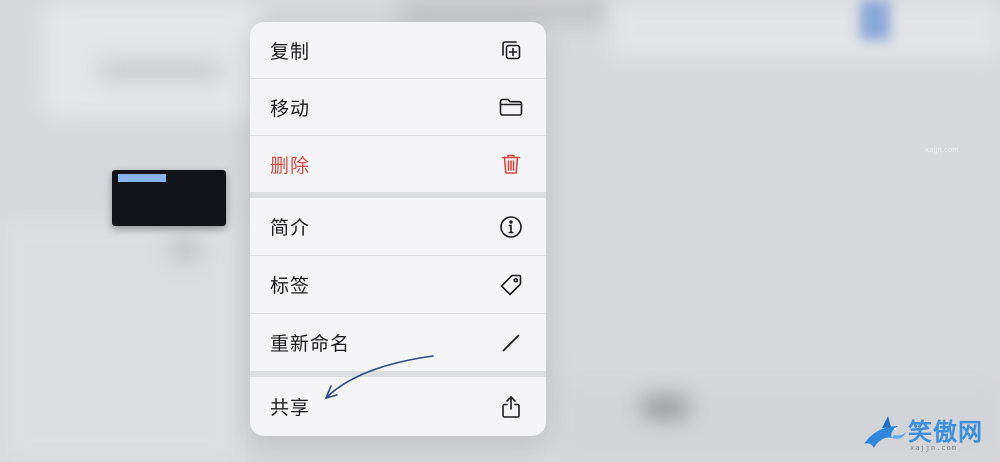 This screenshot has height=462, width=1000. Describe the element at coordinates (511, 227) in the screenshot. I see `info-icon` at that location.